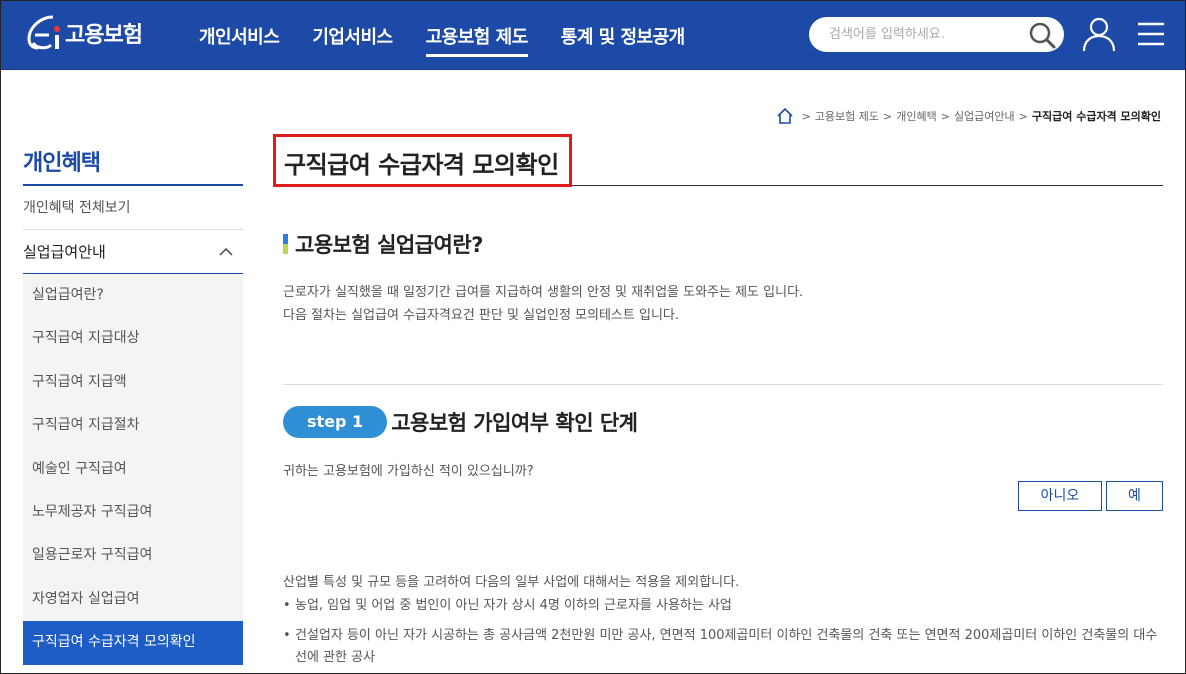 The height and width of the screenshot is (674, 1186). I want to click on step-question: 귀하는 고용보험에 가입하신 적이 있으십니까?, so click(408, 471).